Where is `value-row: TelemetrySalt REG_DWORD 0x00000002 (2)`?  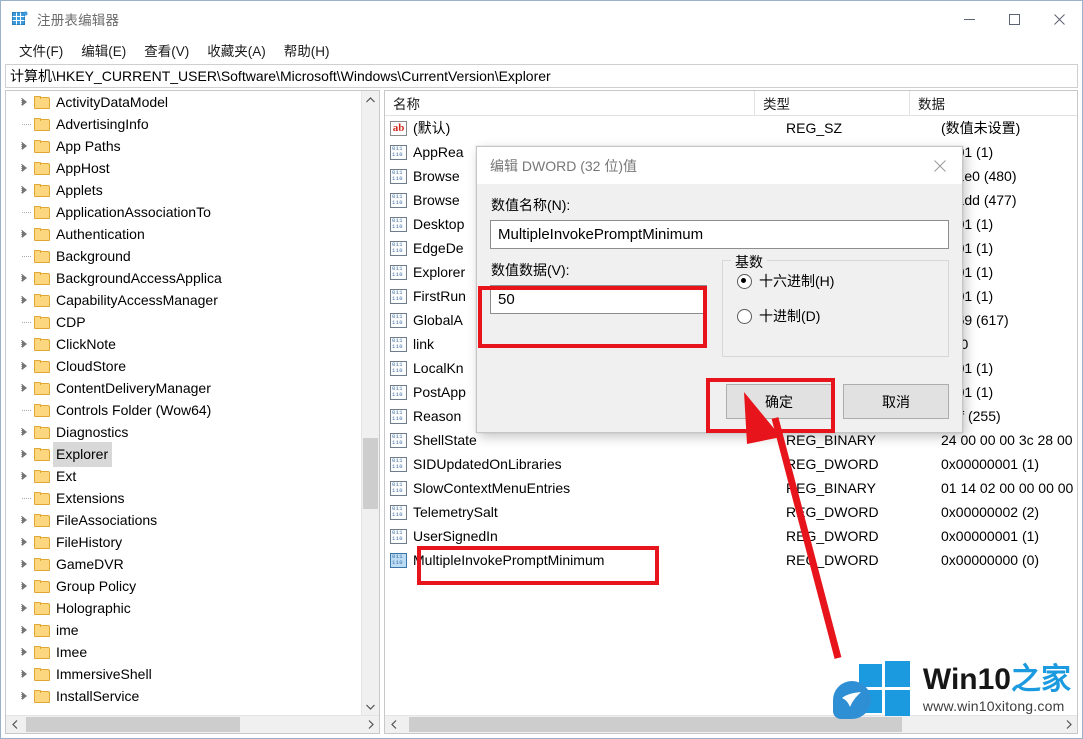 value-row: TelemetrySalt REG_DWORD 0x00000002 (2) is located at coordinates (731, 512).